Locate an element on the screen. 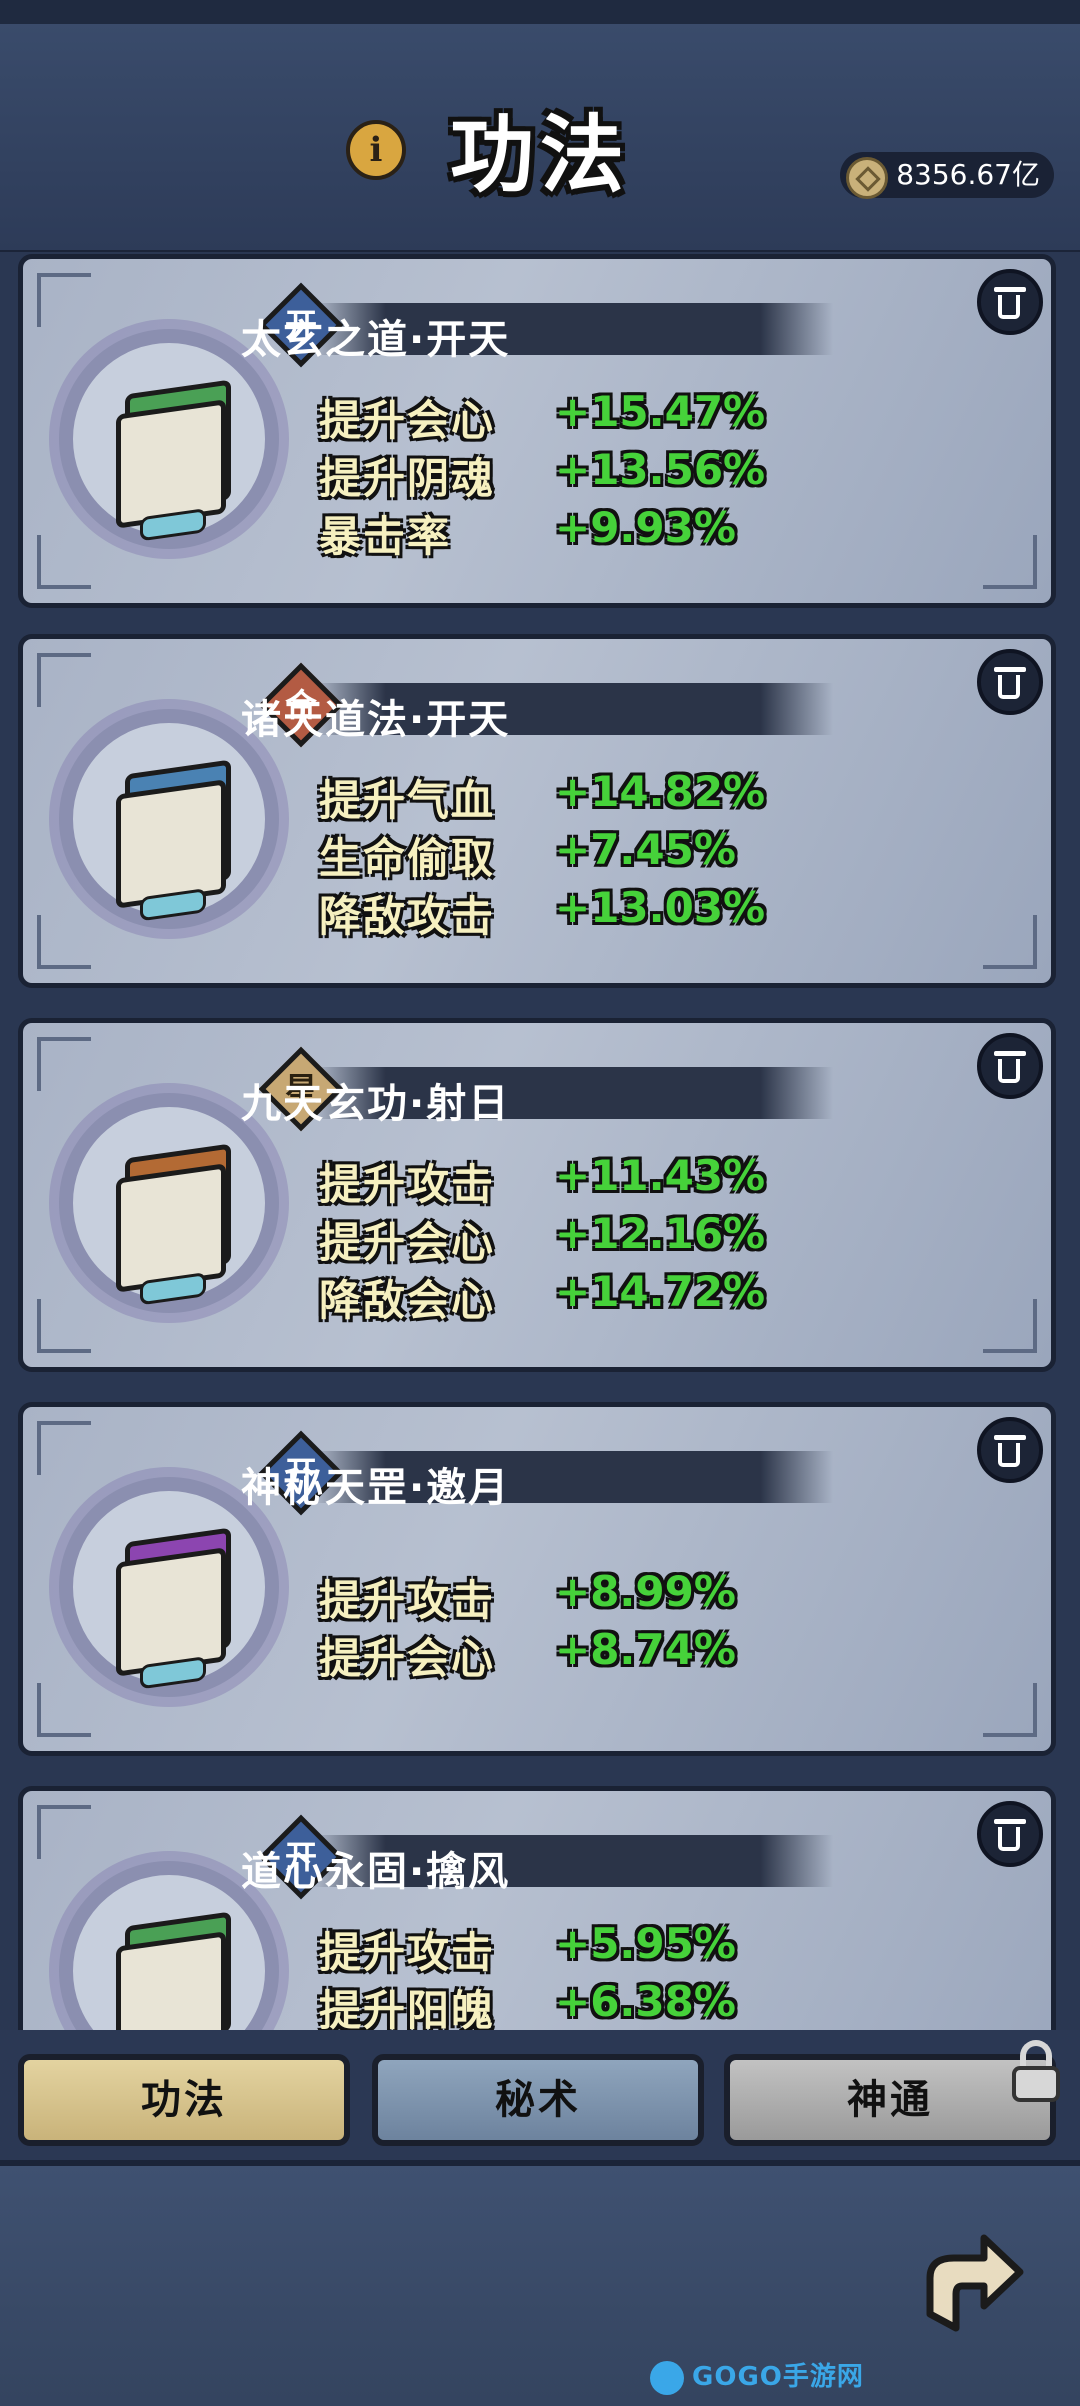  stat-value: +5.95% is located at coordinates (645, 1943).